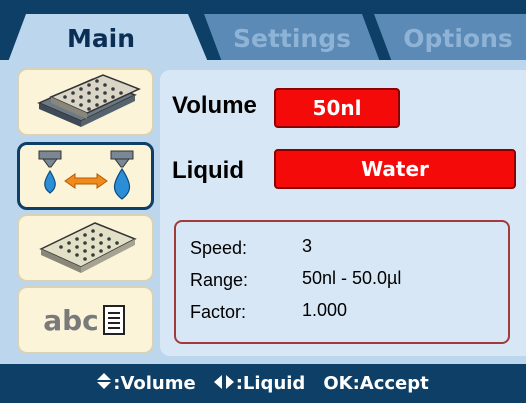 The width and height of the screenshot is (526, 403). What do you see at coordinates (71, 320) in the screenshot?
I see `abc-text: abc` at bounding box center [71, 320].